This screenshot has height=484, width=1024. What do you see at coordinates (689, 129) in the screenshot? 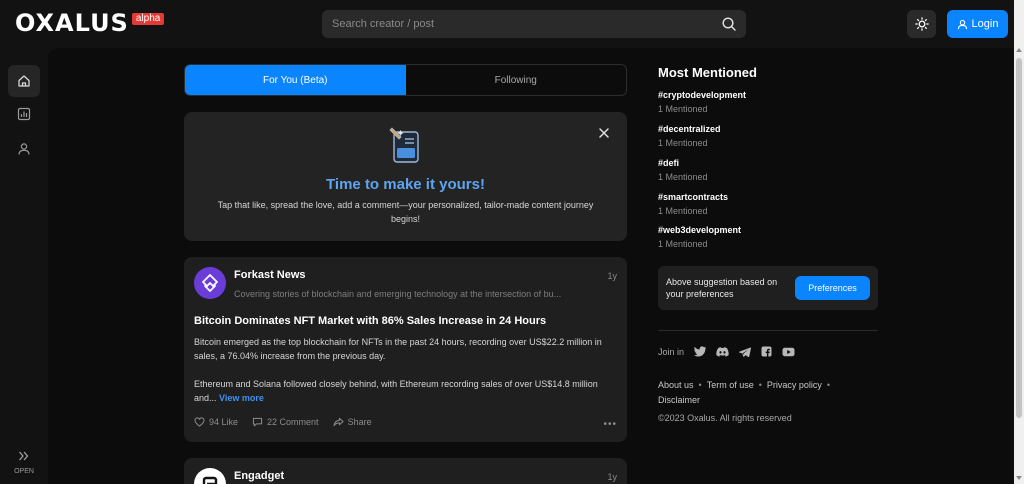
I see `mention-tag: #decentralized` at bounding box center [689, 129].